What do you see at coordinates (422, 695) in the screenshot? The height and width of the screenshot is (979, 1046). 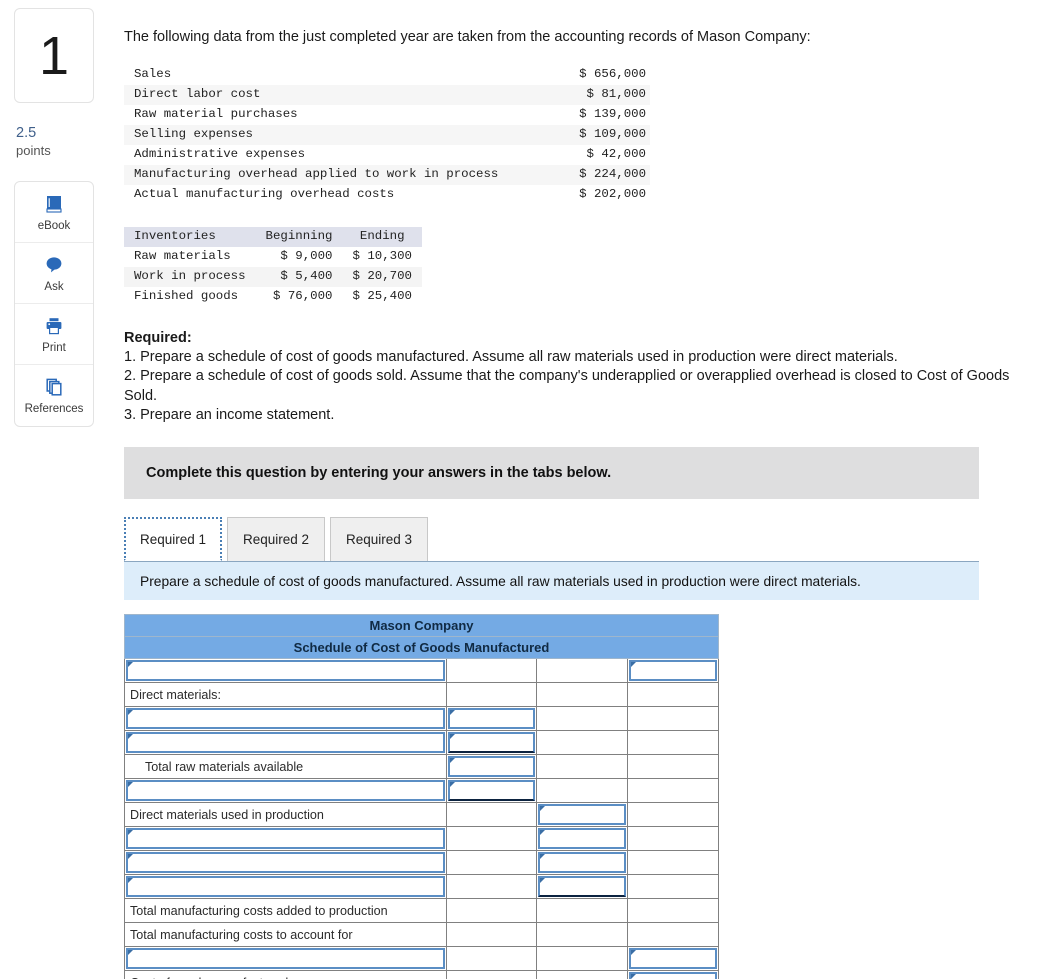 I see `table-row: Direct materials:` at bounding box center [422, 695].